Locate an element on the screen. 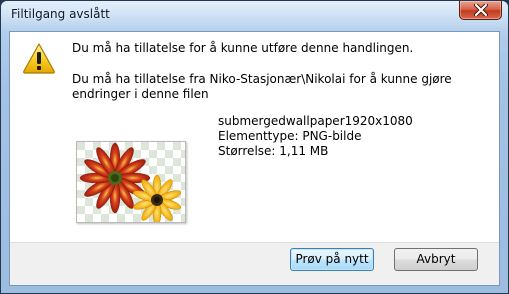 The image size is (509, 294). close-button is located at coordinates (480, 10).